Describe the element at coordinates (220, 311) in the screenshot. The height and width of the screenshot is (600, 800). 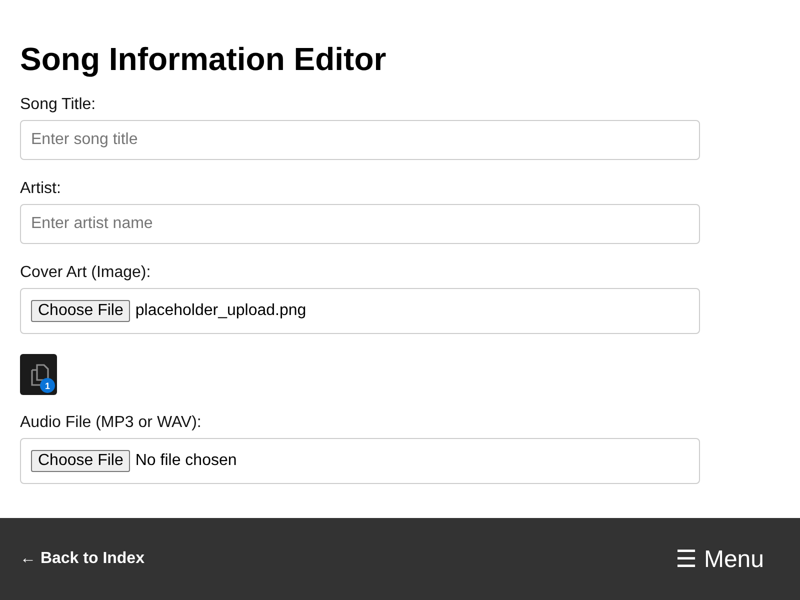
I see `file-name: placeholder_upload.png` at that location.